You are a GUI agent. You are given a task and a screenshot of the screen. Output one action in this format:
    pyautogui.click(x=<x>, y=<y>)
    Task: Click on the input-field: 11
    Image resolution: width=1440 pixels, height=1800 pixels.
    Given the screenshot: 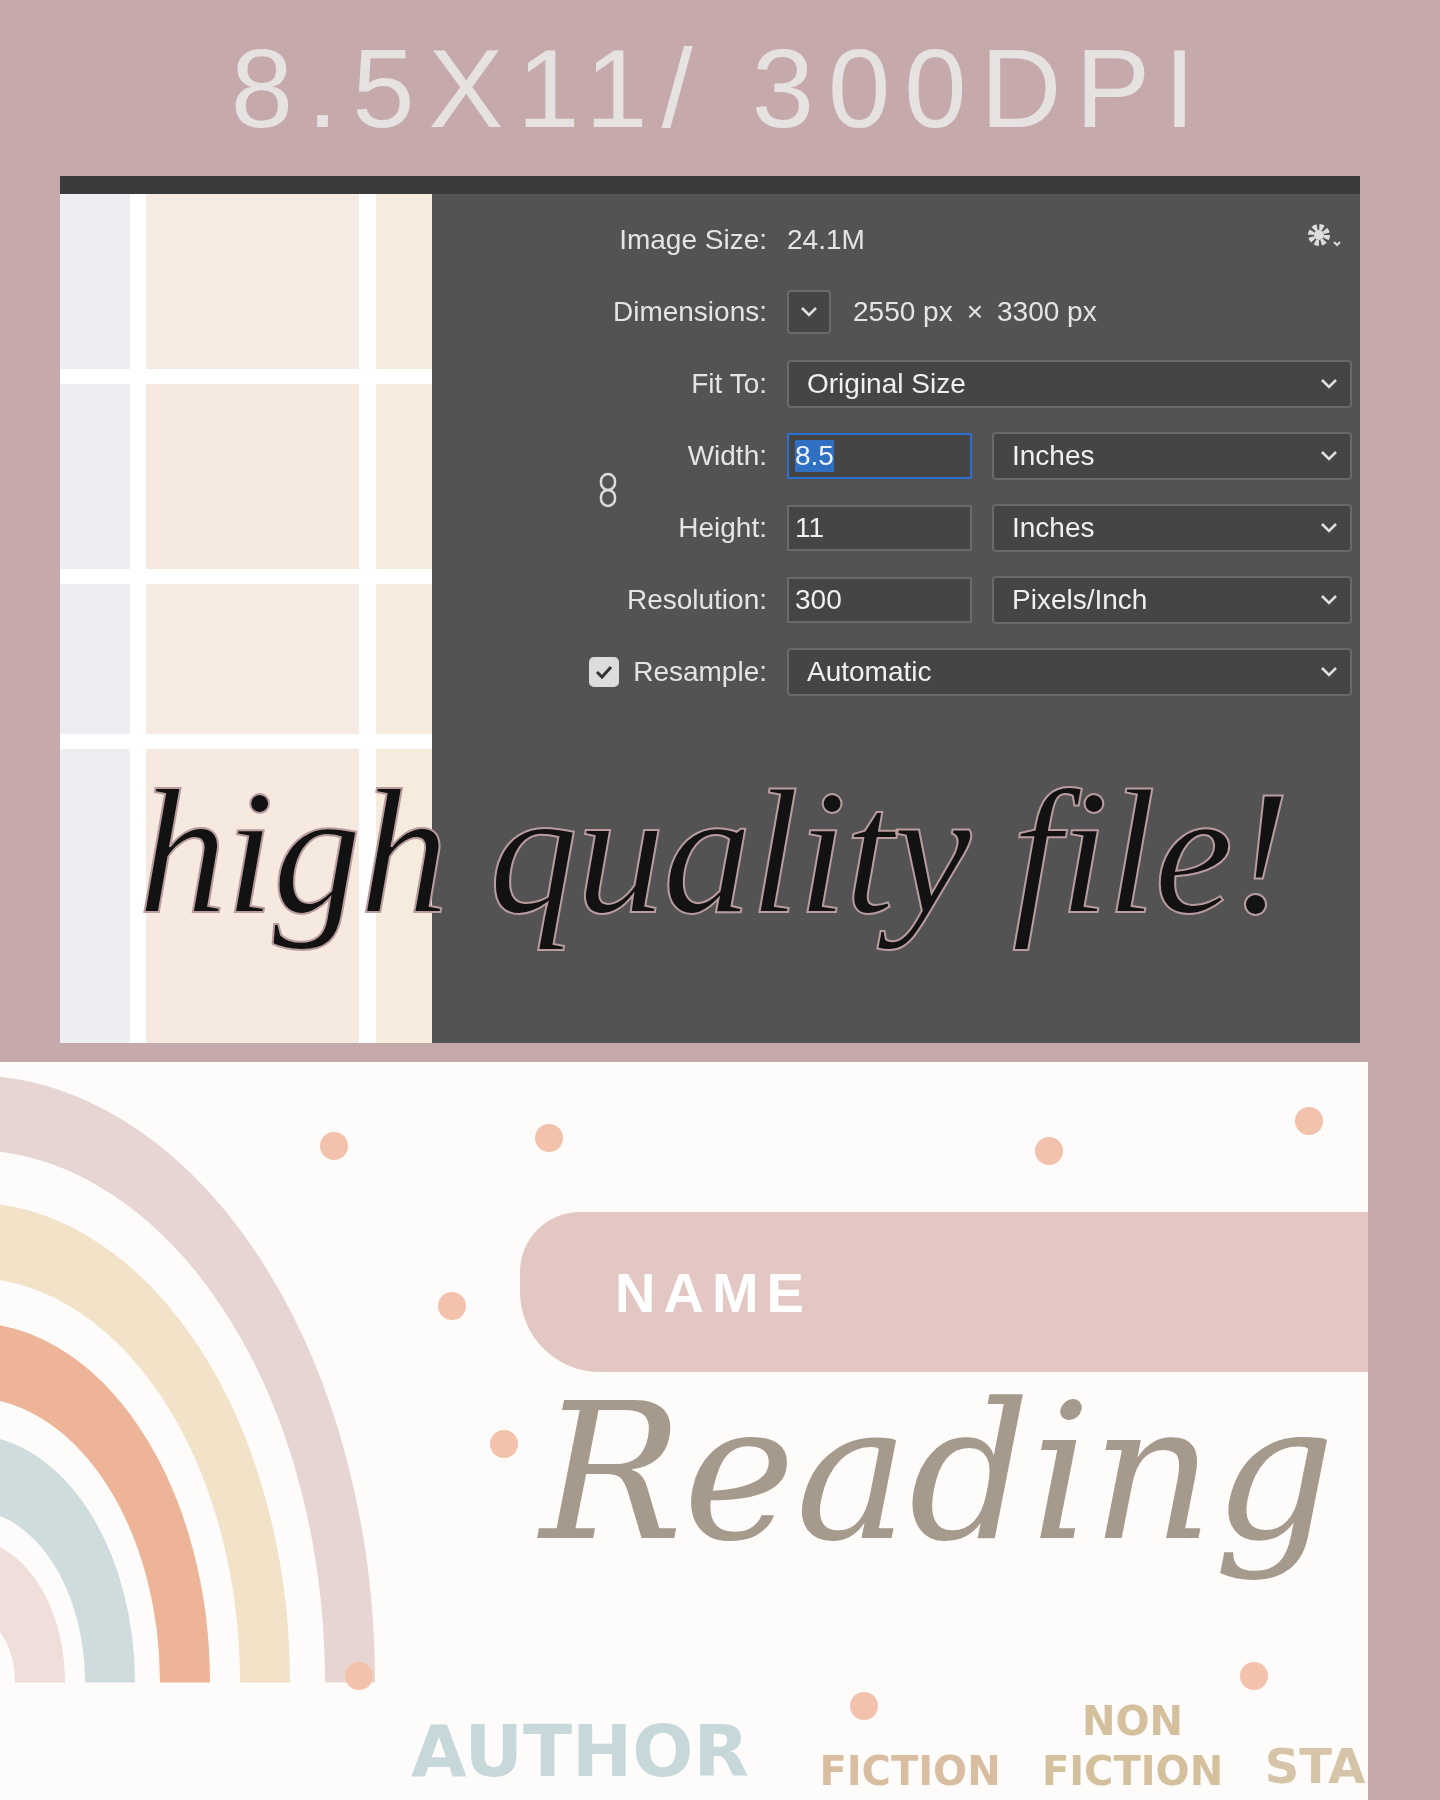 What is the action you would take?
    pyautogui.click(x=879, y=528)
    